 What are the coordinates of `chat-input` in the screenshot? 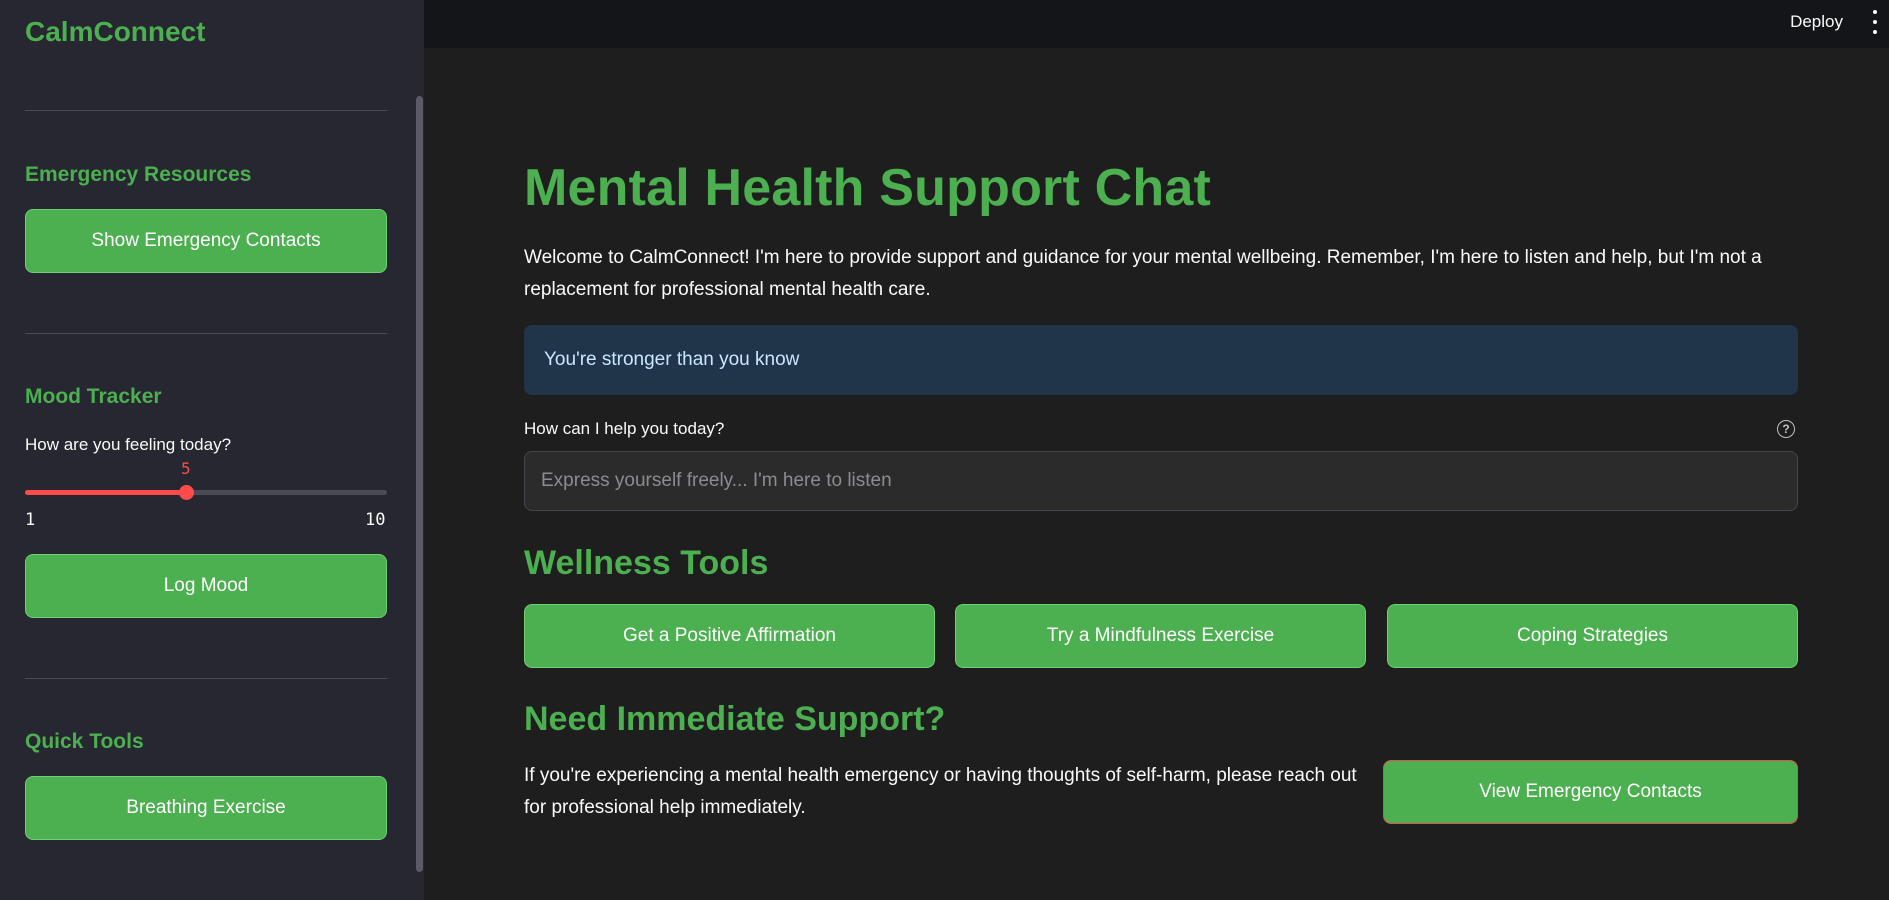 It's located at (1161, 481).